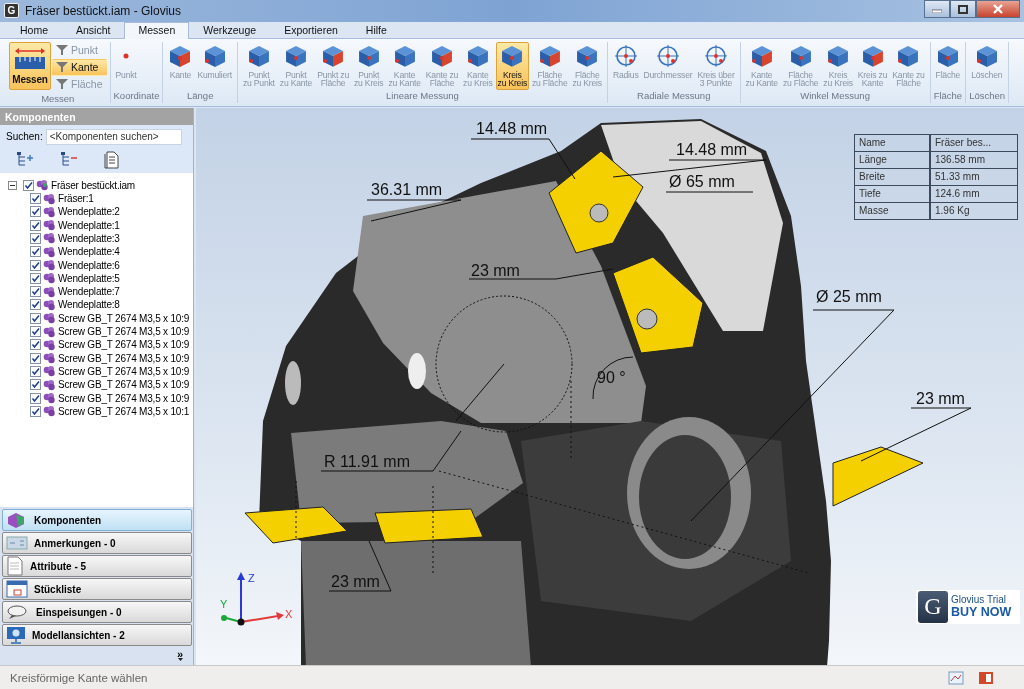  Describe the element at coordinates (93, 29) in the screenshot. I see `ribbon-tab: Ansicht` at that location.